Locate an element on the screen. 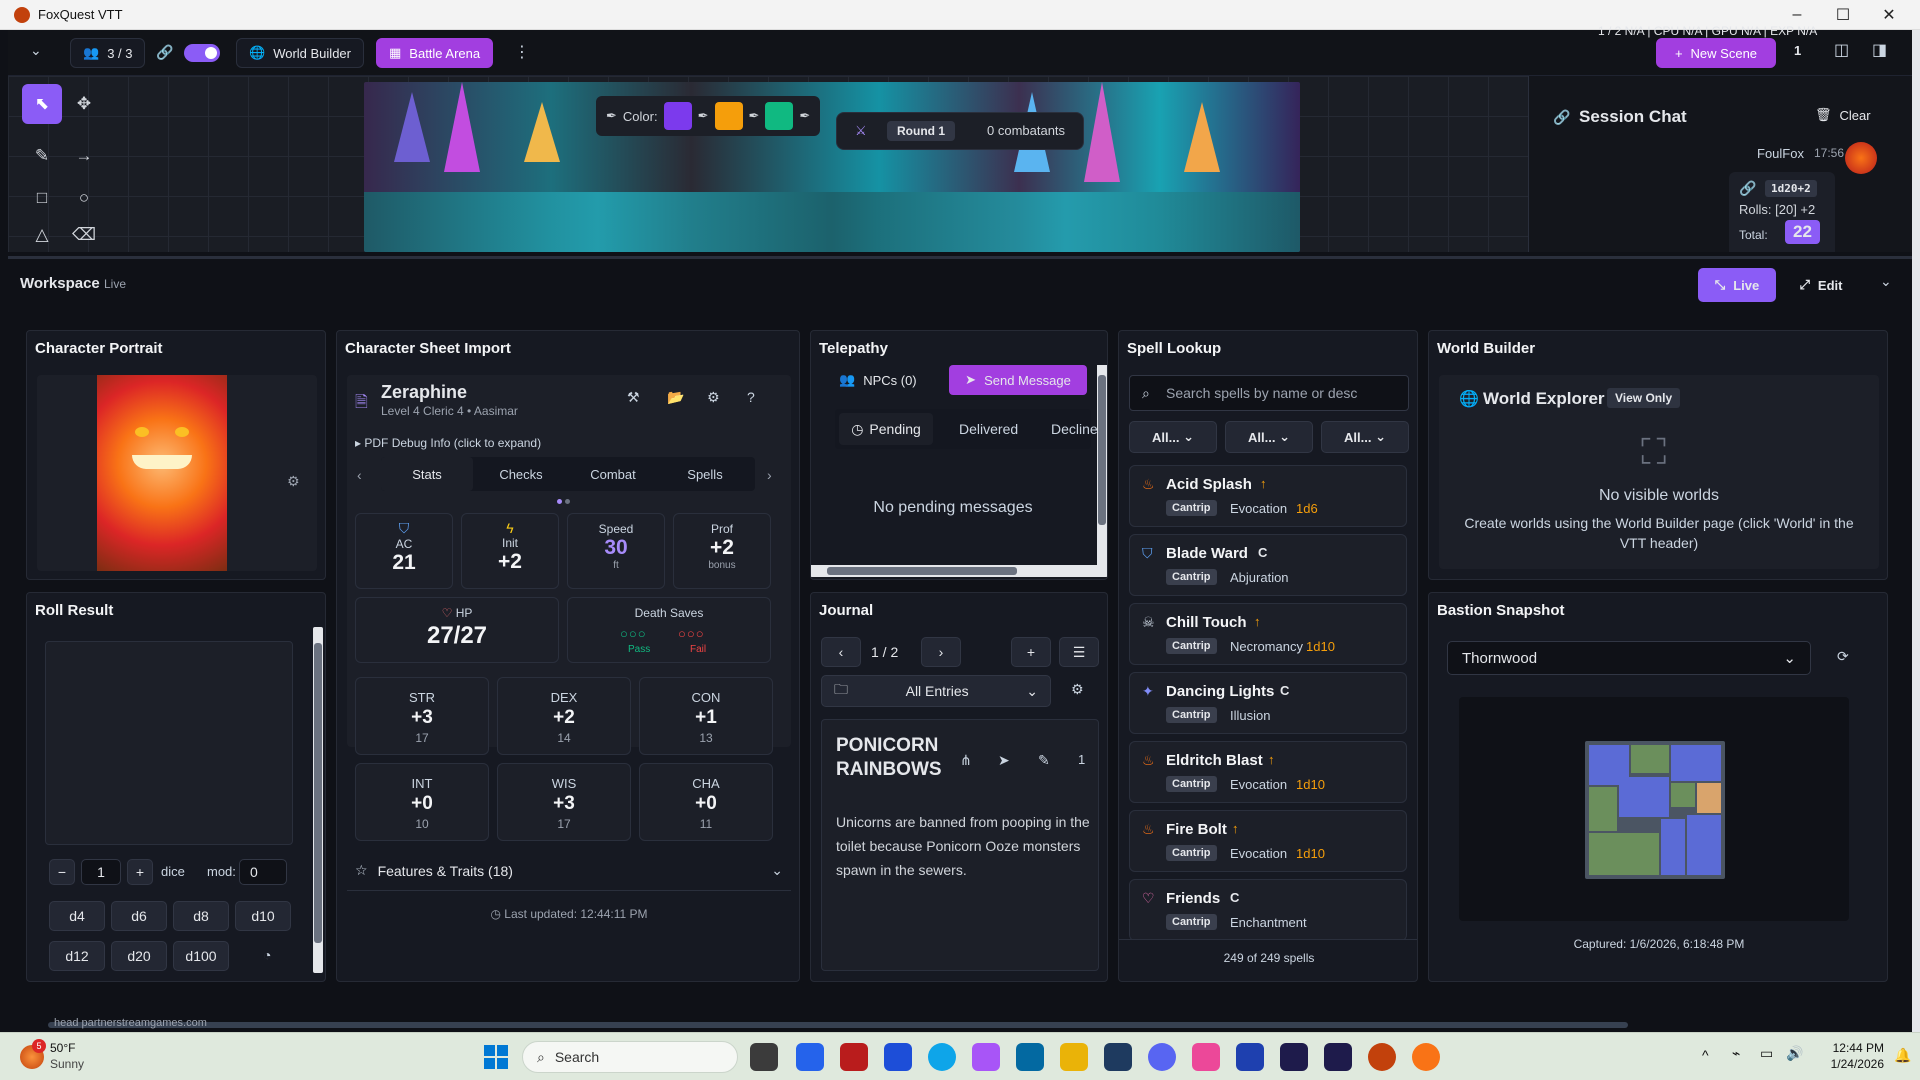 This screenshot has height=1080, width=1920. store-icon is located at coordinates (1030, 1057).